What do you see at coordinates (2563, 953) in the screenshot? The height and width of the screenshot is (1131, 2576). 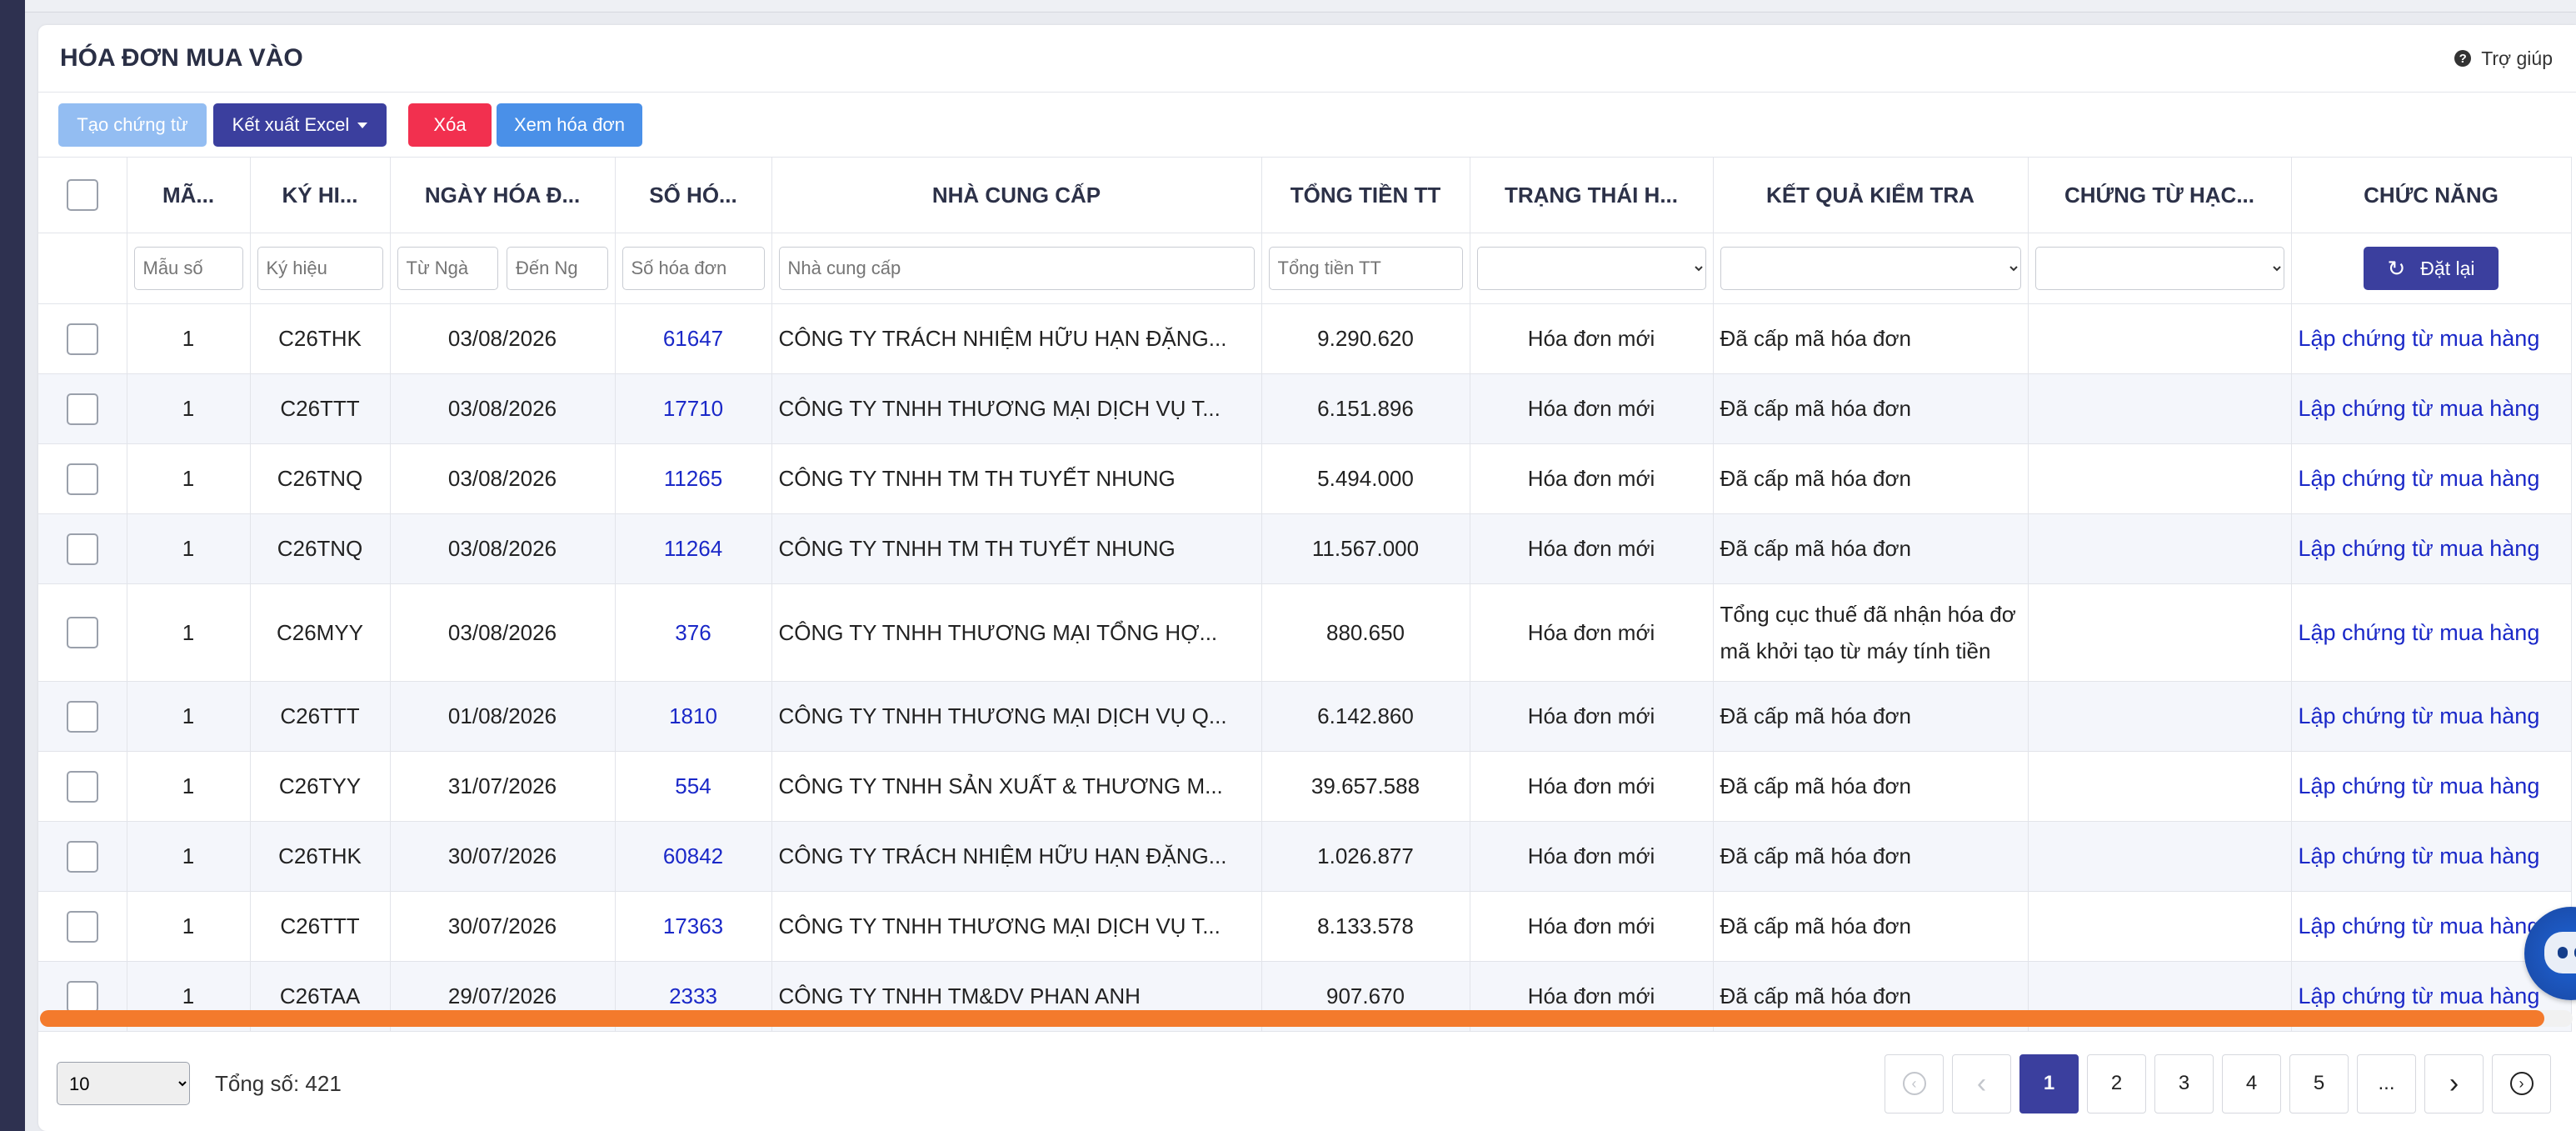 I see `bot-eye-left` at bounding box center [2563, 953].